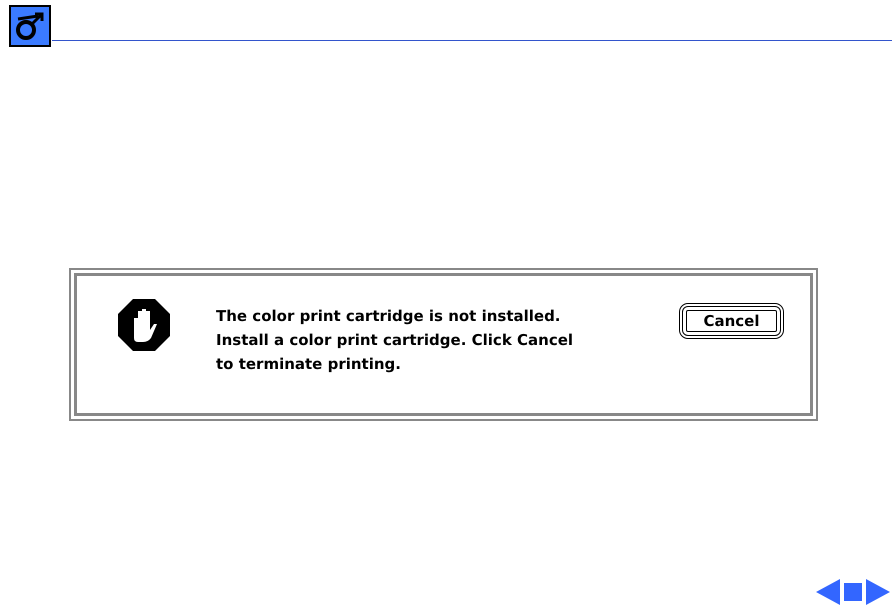 The height and width of the screenshot is (607, 892). What do you see at coordinates (144, 325) in the screenshot?
I see `stop-icon` at bounding box center [144, 325].